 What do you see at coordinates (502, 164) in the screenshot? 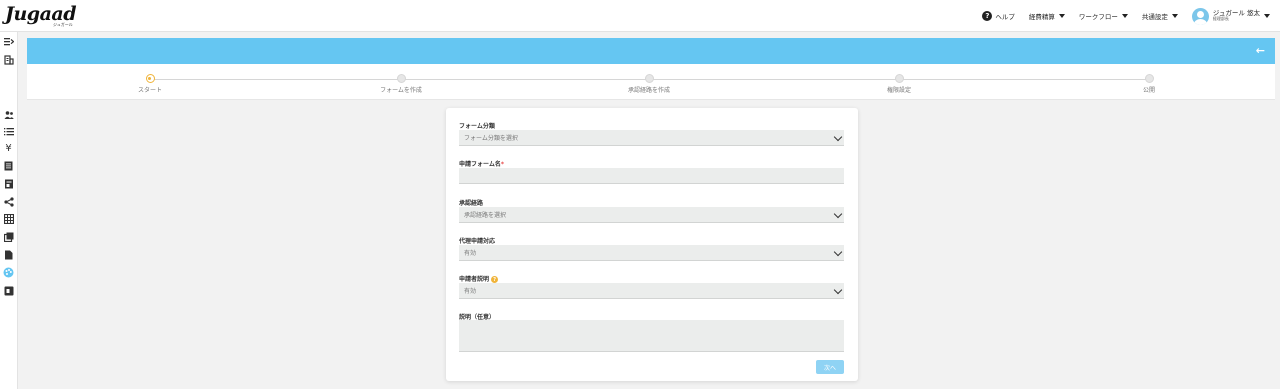
I see `required-mark: *` at bounding box center [502, 164].